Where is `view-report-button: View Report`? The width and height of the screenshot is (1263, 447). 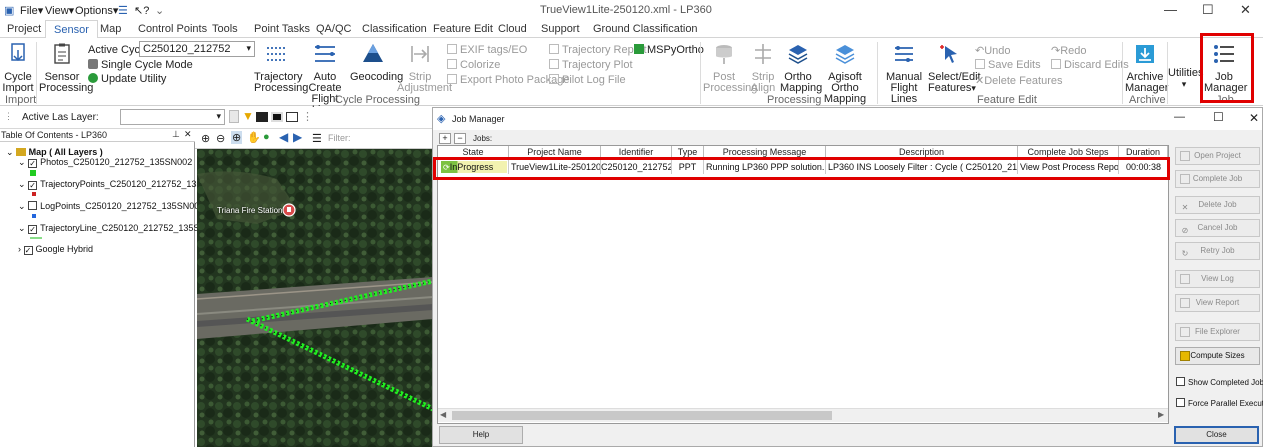 view-report-button: View Report is located at coordinates (1217, 303).